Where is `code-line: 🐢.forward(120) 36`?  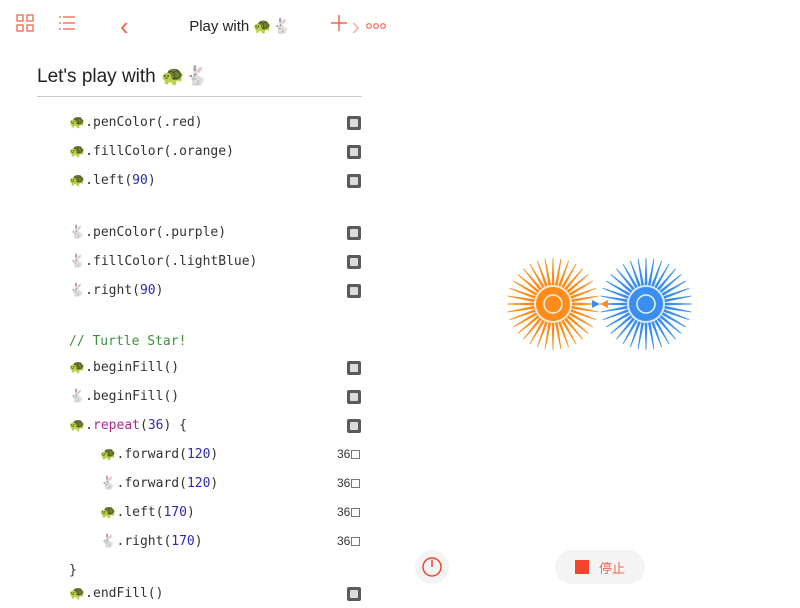 code-line: 🐢.forward(120) 36 is located at coordinates (185, 454).